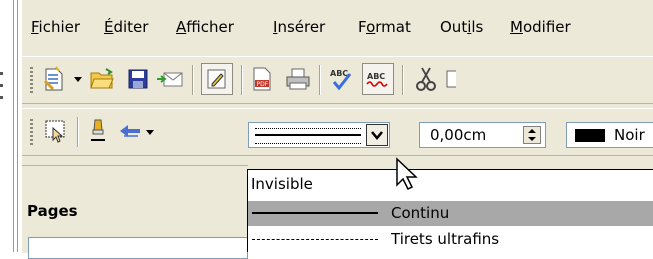 The width and height of the screenshot is (653, 259). Describe the element at coordinates (55, 27) in the screenshot. I see `menu-fichier: Fichier` at that location.